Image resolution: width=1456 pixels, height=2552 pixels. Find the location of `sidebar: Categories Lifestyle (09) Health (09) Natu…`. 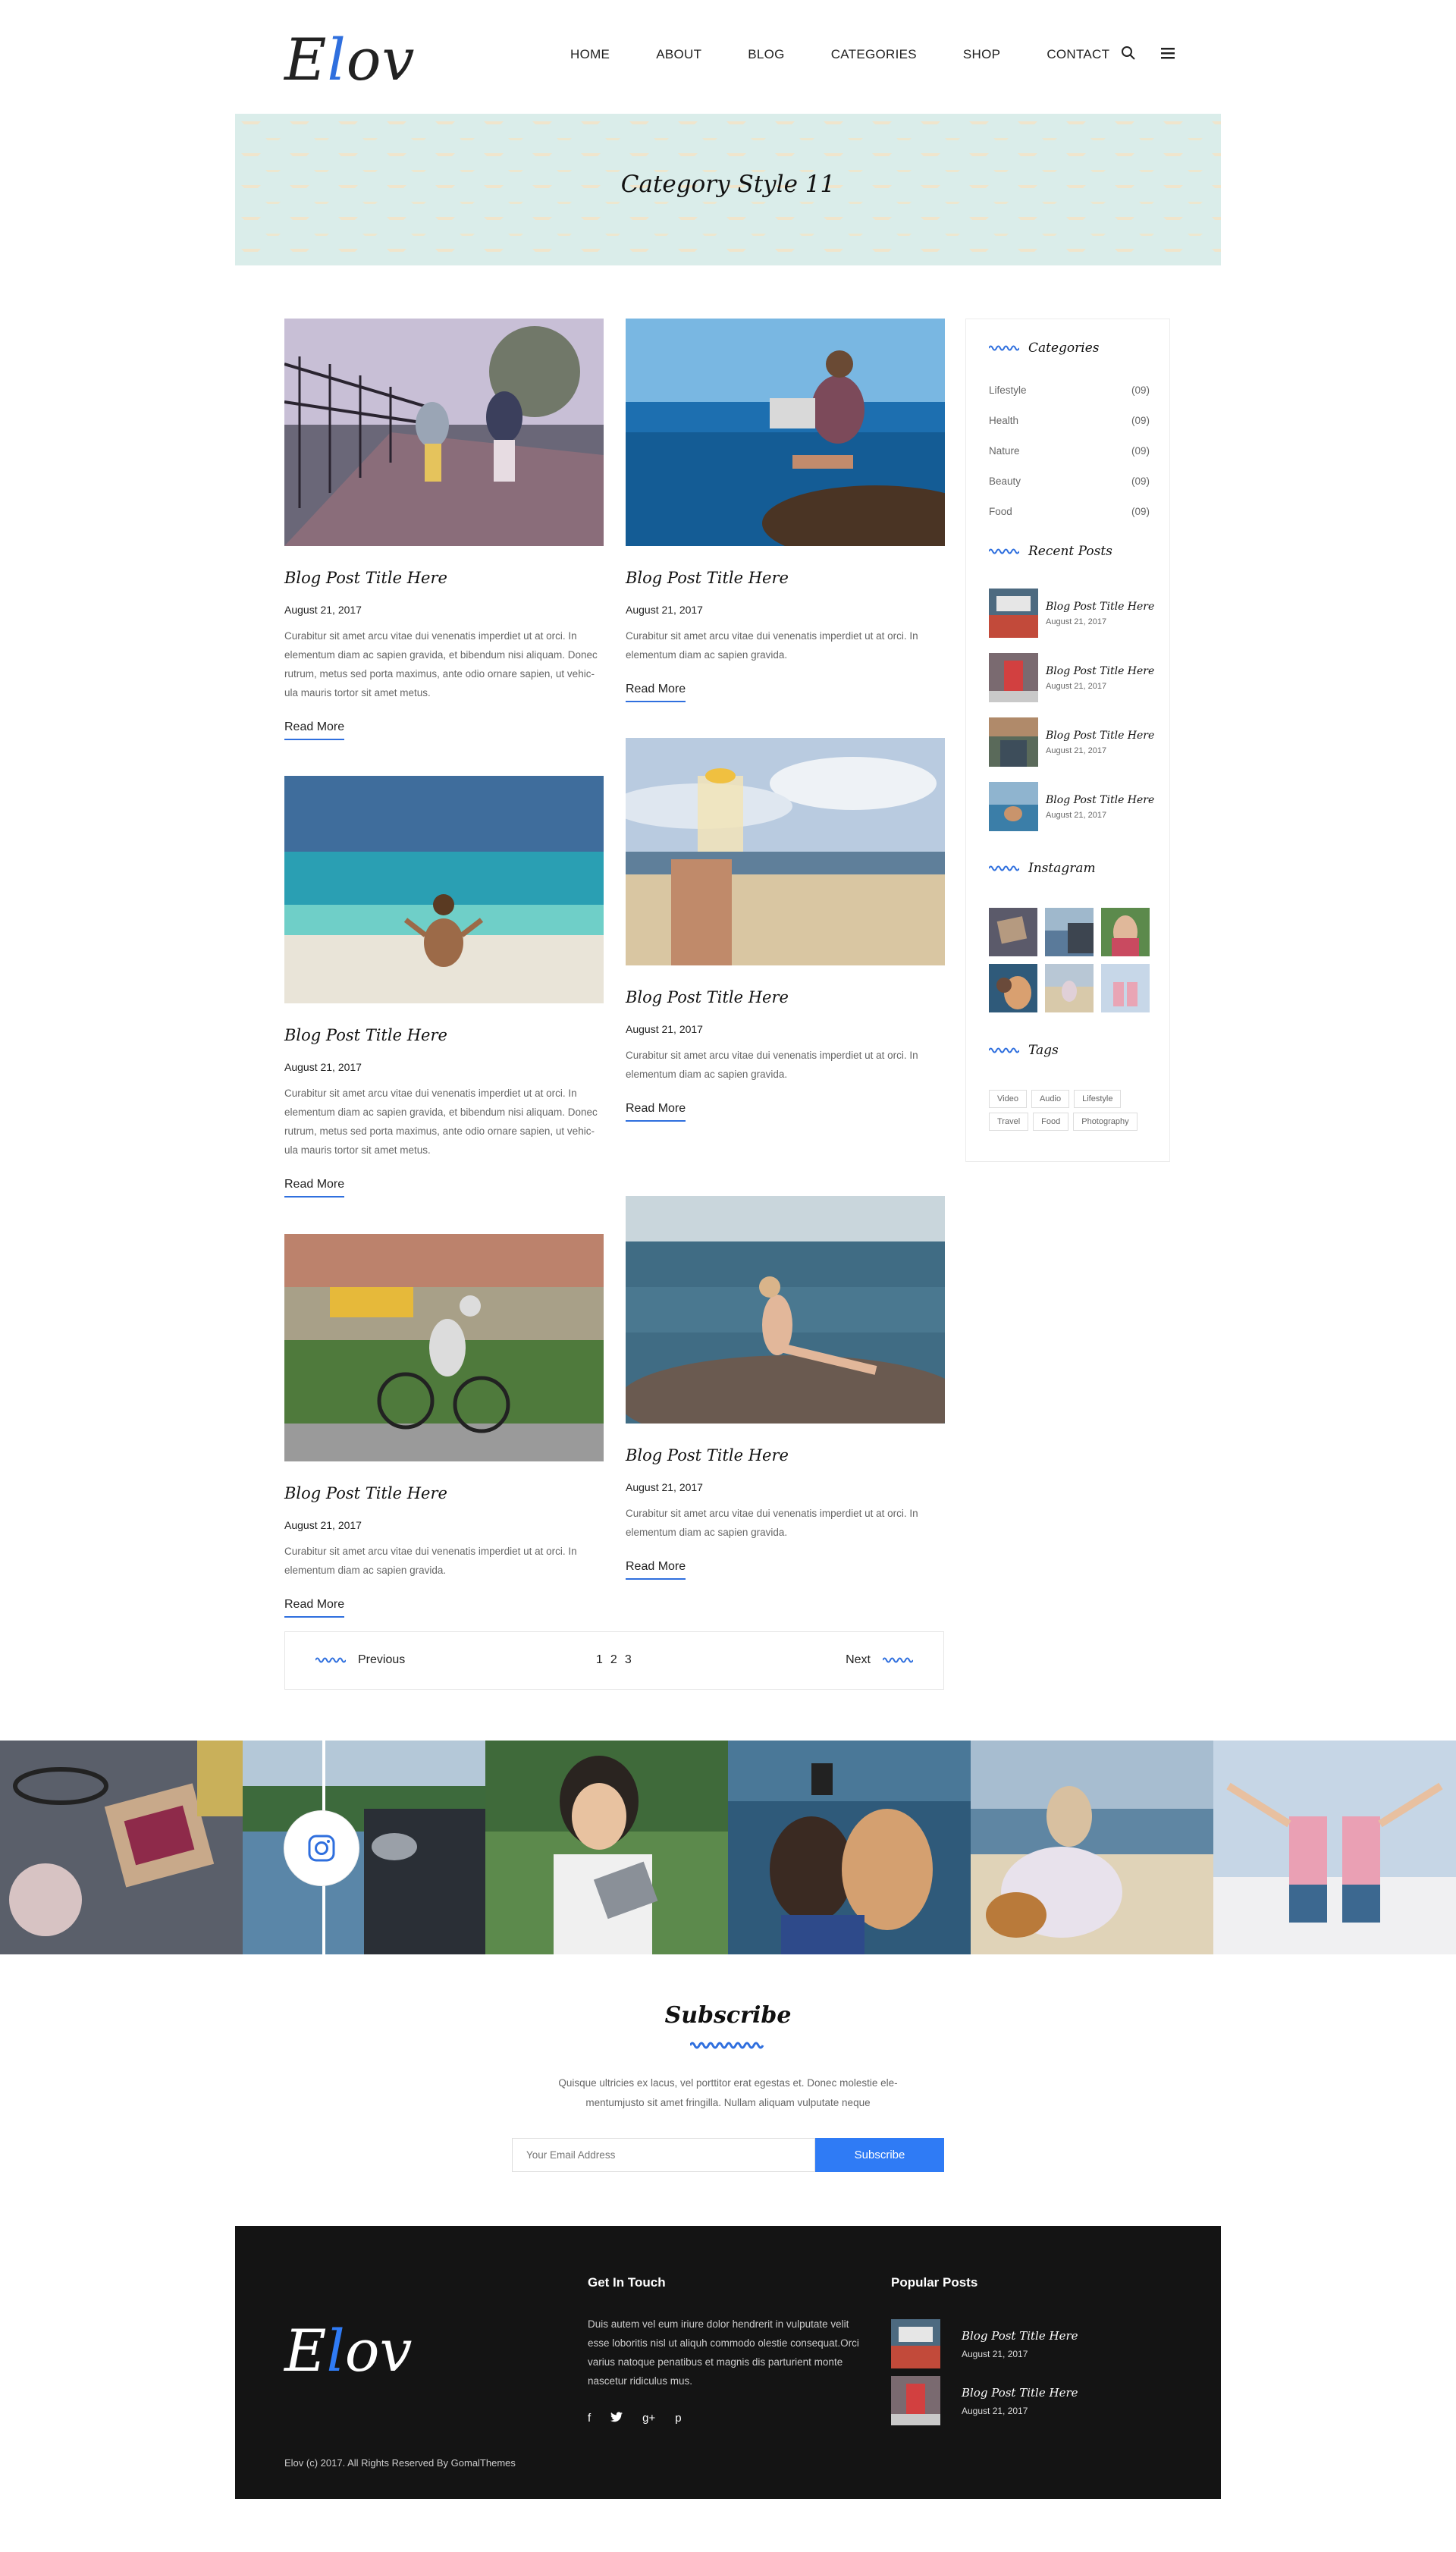

sidebar: Categories Lifestyle (09) Health (09) Natu… is located at coordinates (1067, 740).